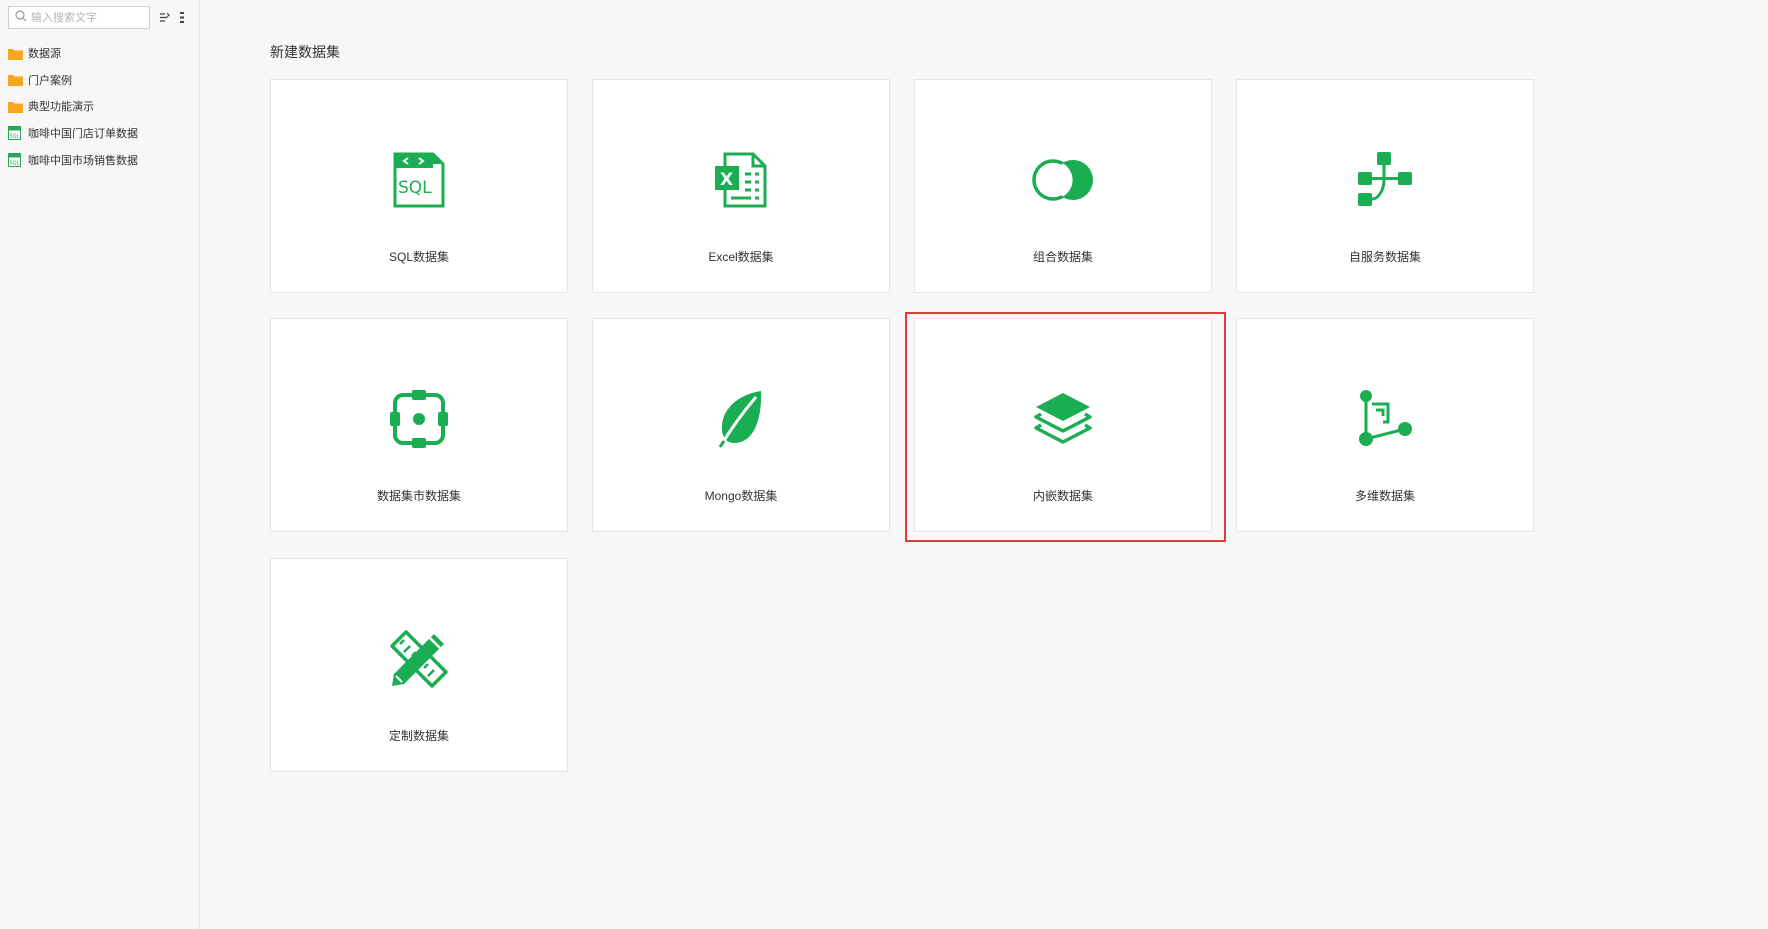 The height and width of the screenshot is (929, 1768). I want to click on tree-item-label: 数据源, so click(44, 54).